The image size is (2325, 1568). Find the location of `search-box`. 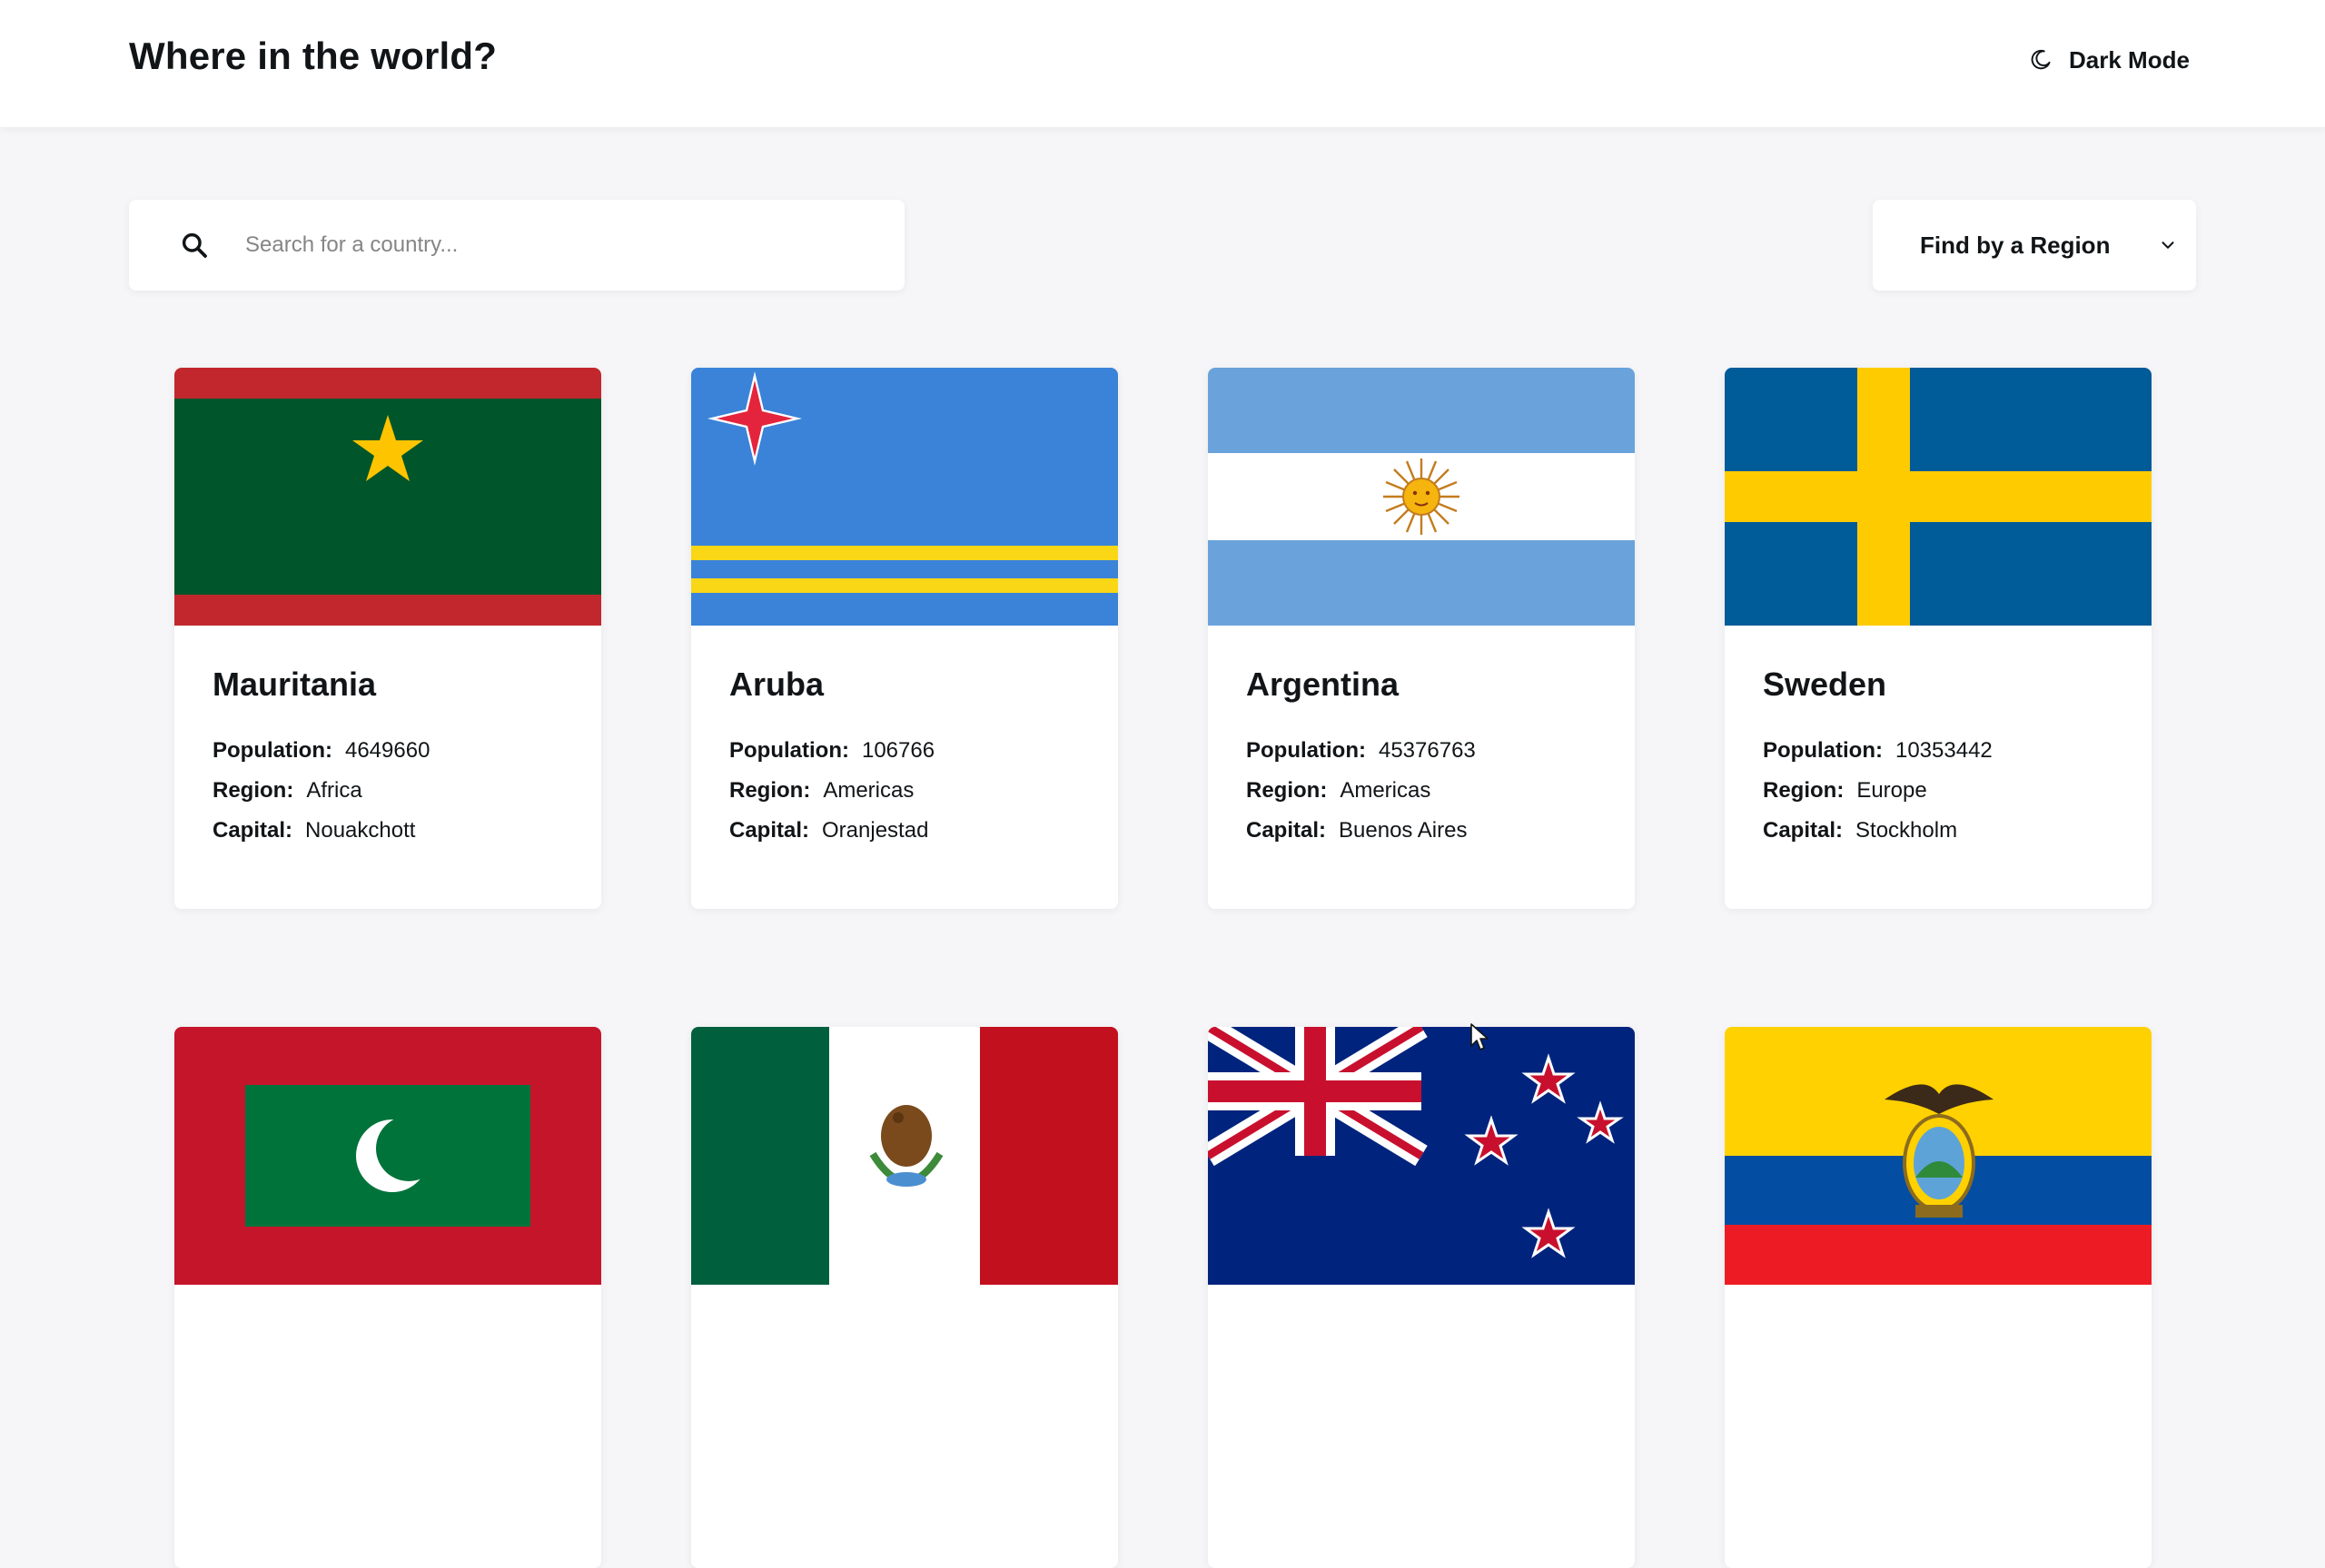

search-box is located at coordinates (517, 245).